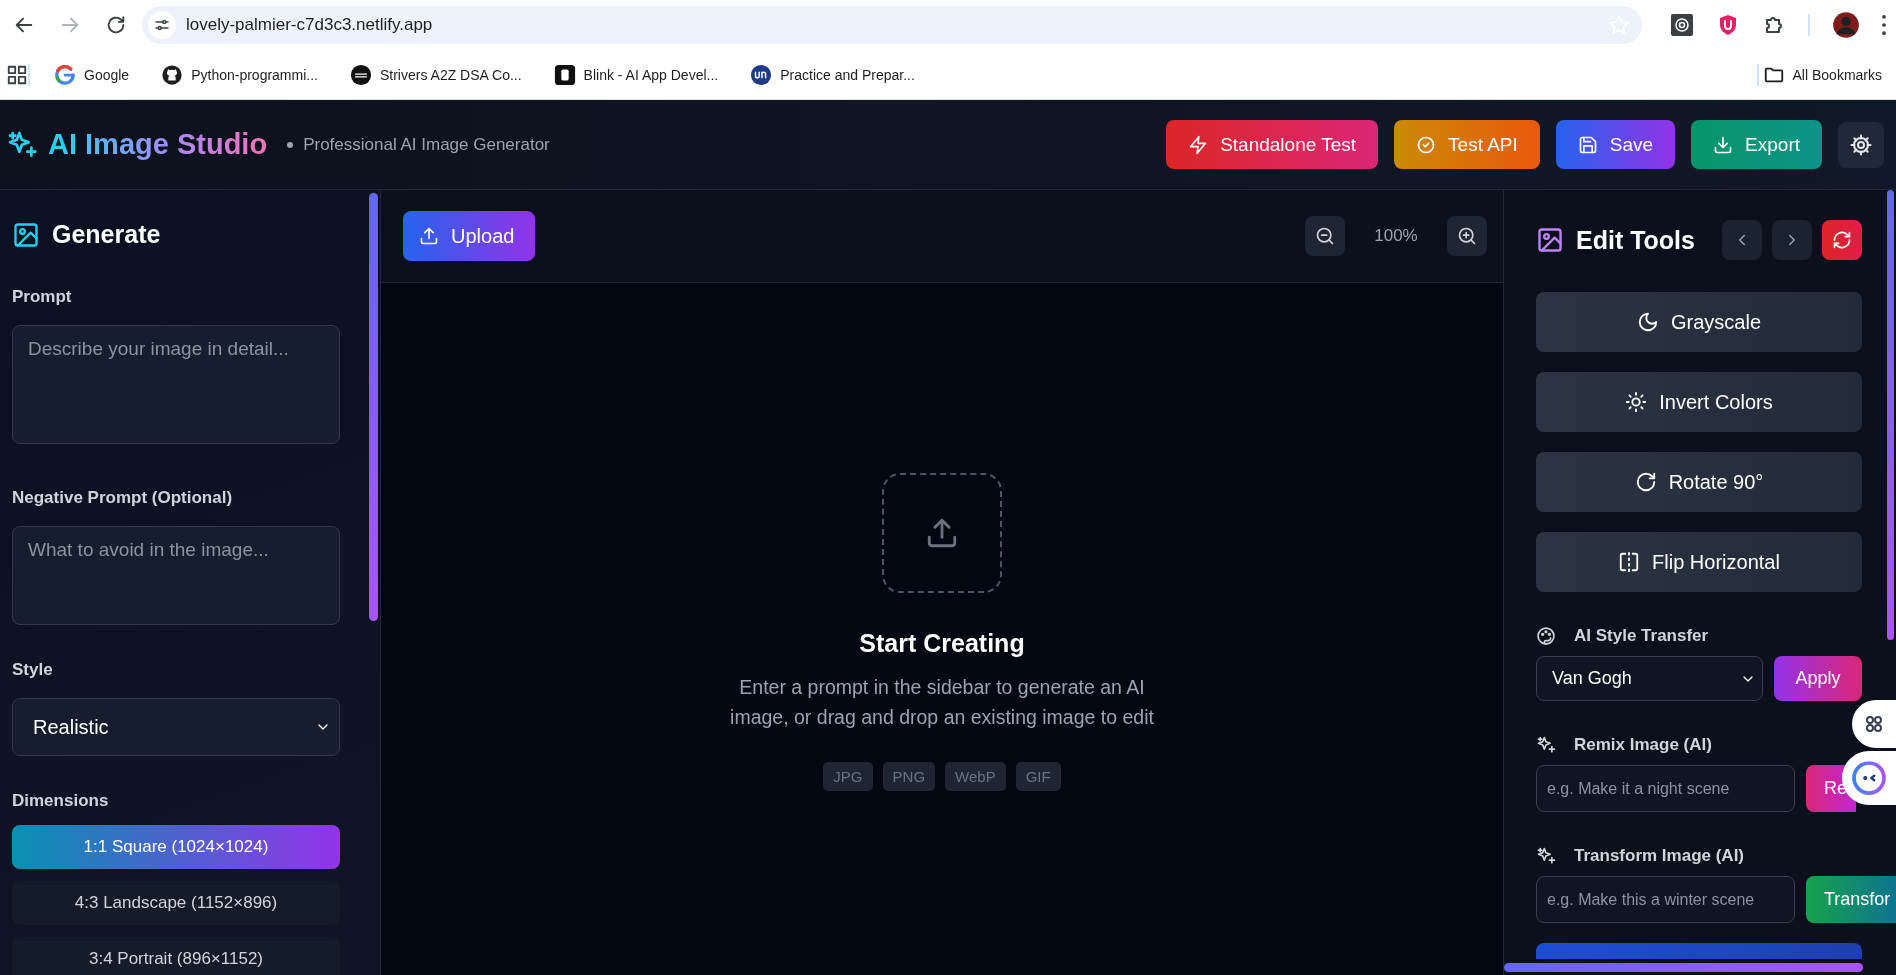  I want to click on dimension-option: 1:1 Square (1024×1024), so click(176, 847).